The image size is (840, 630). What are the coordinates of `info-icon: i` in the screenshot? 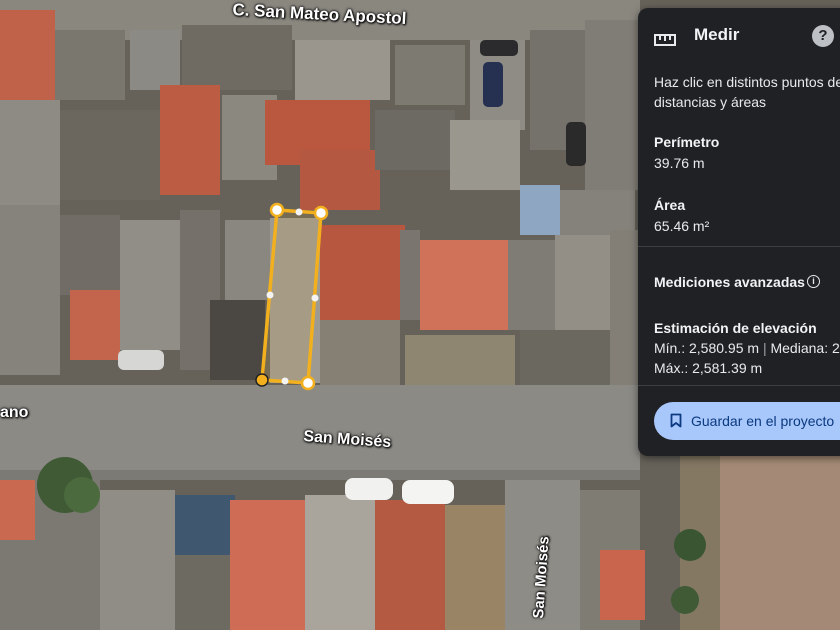 It's located at (813, 281).